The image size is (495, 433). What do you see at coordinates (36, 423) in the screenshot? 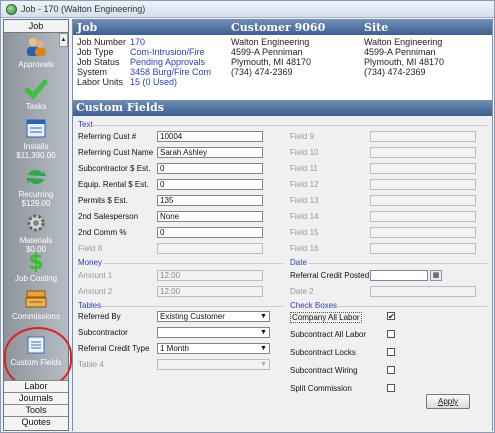
I see `sidebar-tab-quotes: Quotes` at bounding box center [36, 423].